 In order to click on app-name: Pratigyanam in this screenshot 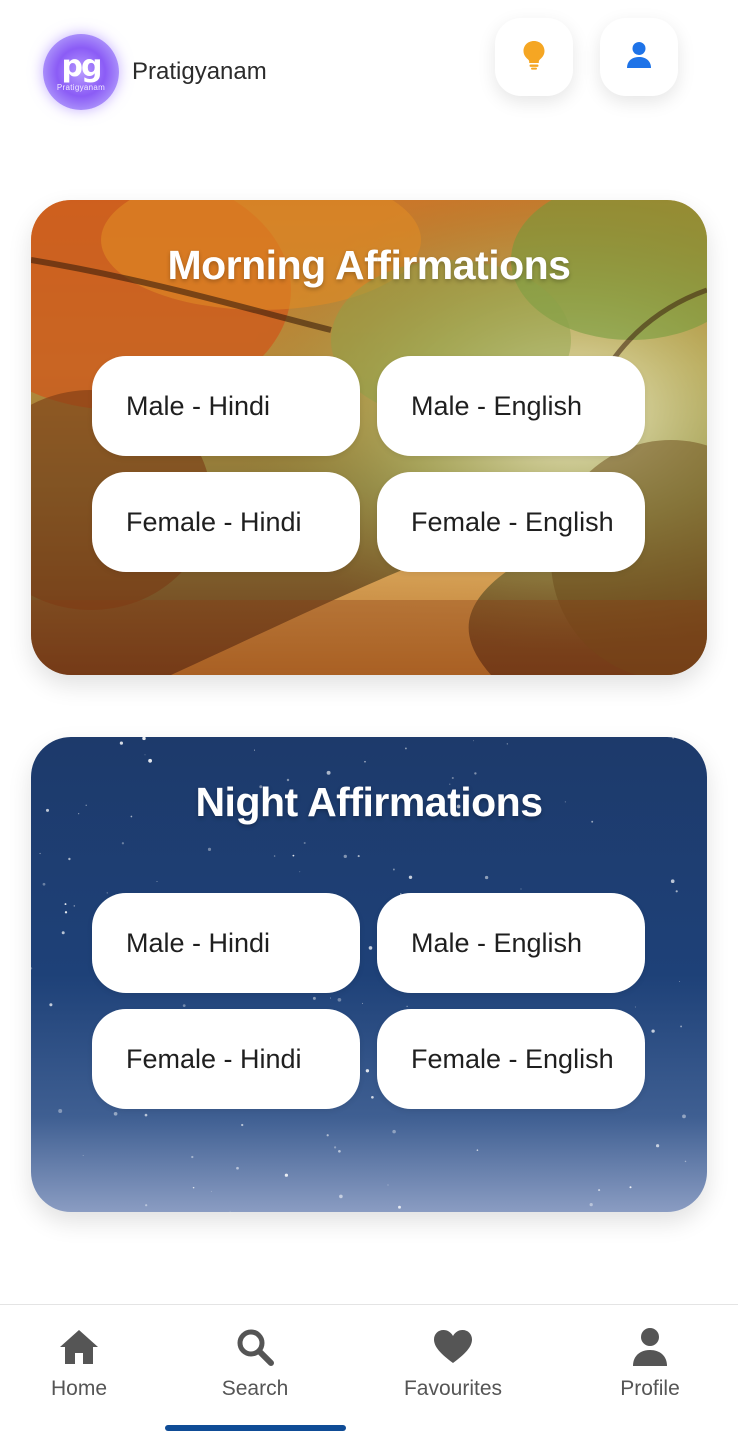, I will do `click(199, 71)`.